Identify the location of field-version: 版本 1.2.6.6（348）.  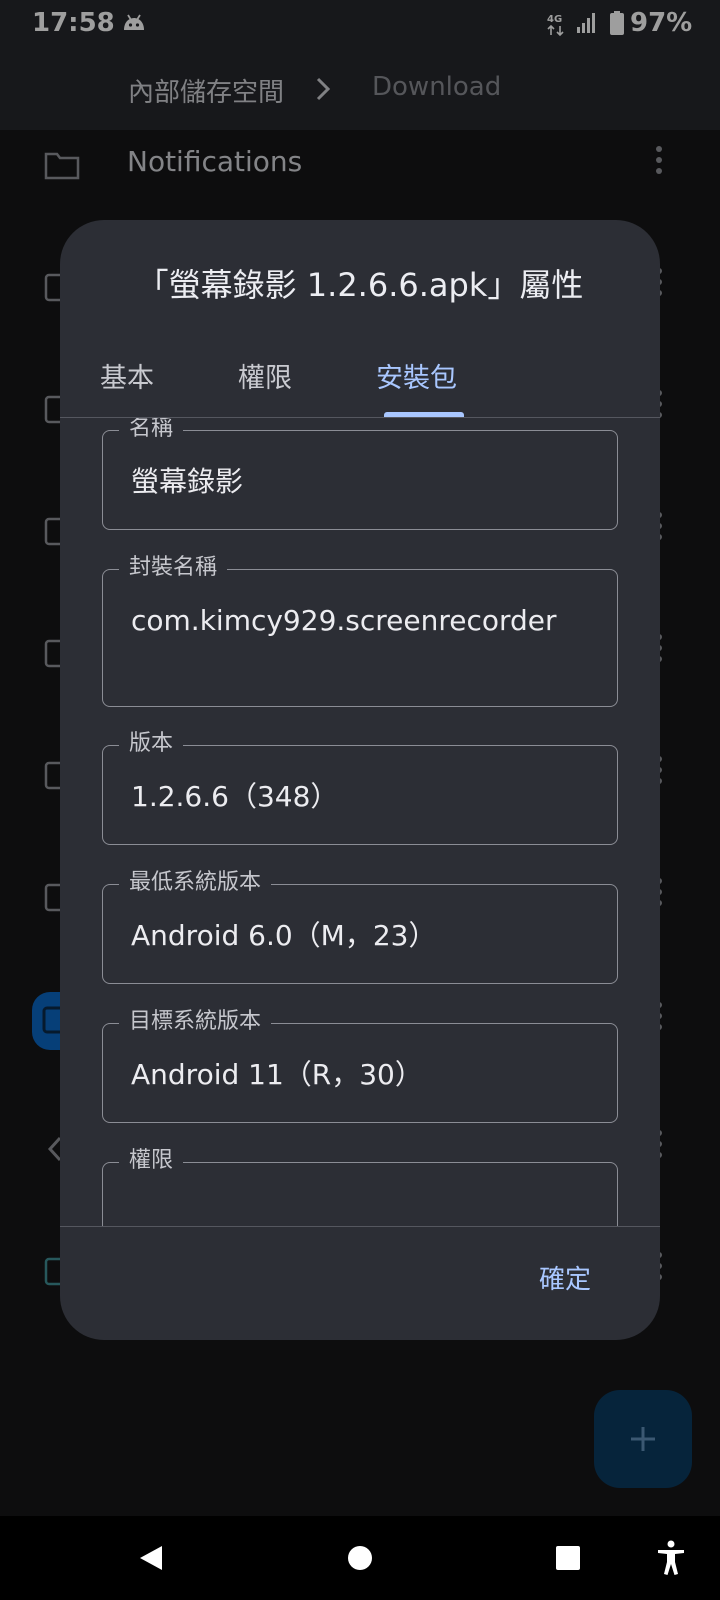
(360, 787).